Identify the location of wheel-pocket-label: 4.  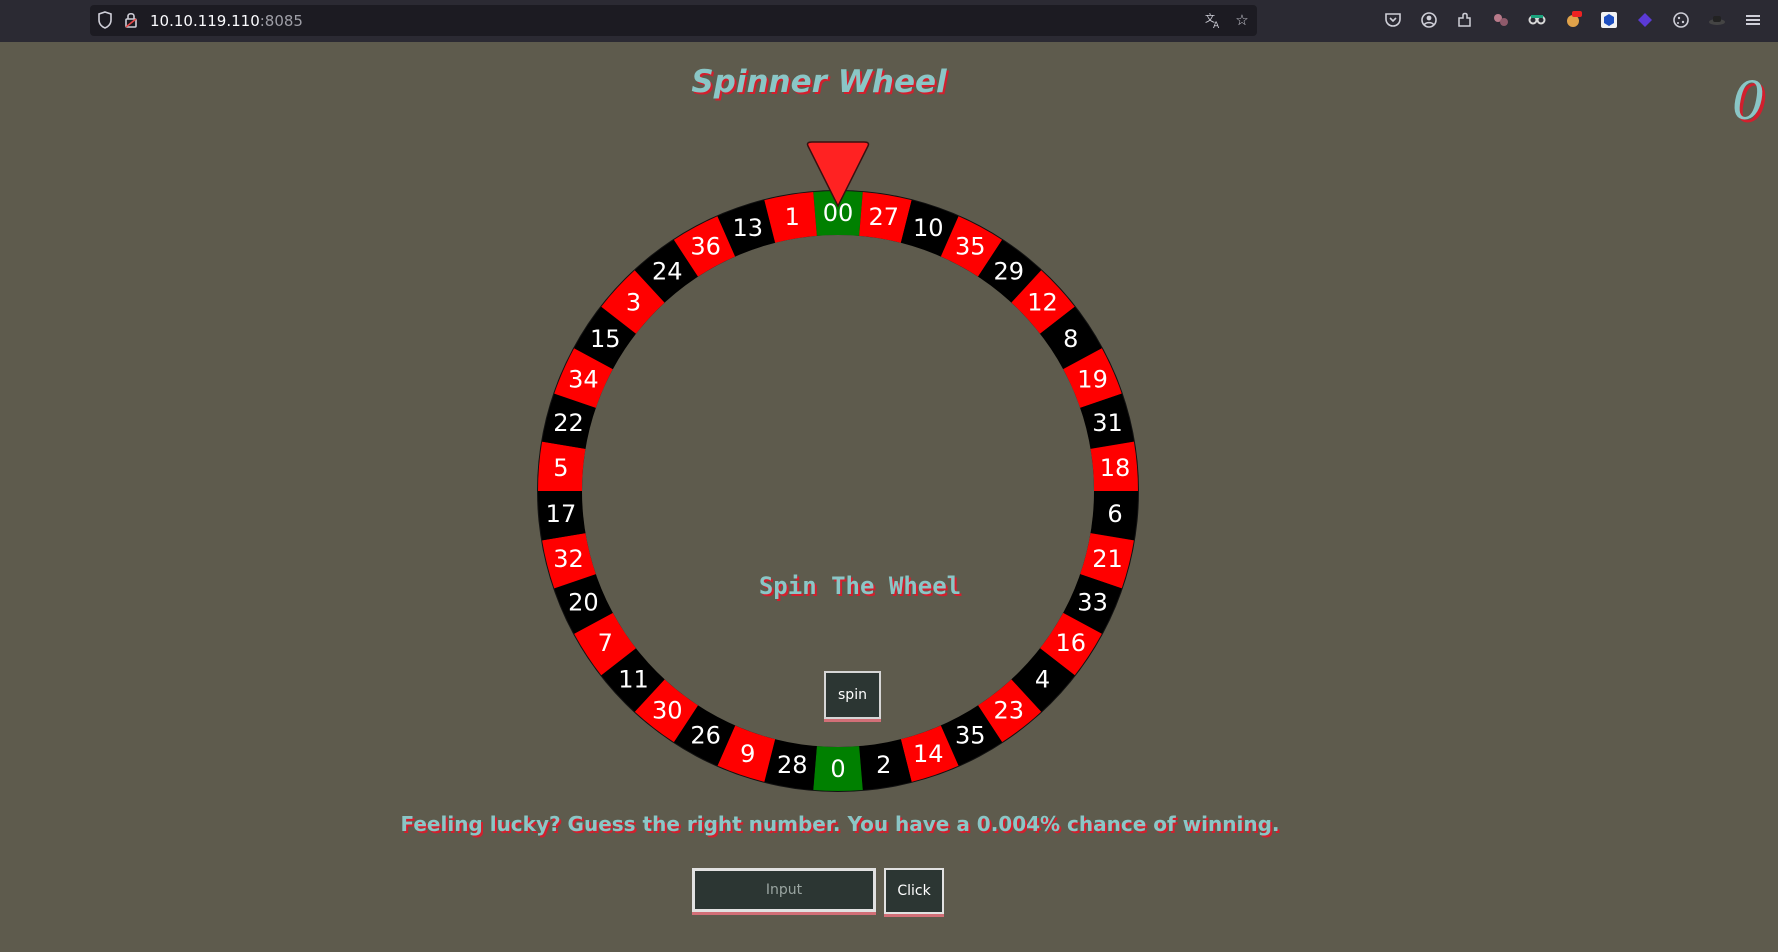
(1042, 679).